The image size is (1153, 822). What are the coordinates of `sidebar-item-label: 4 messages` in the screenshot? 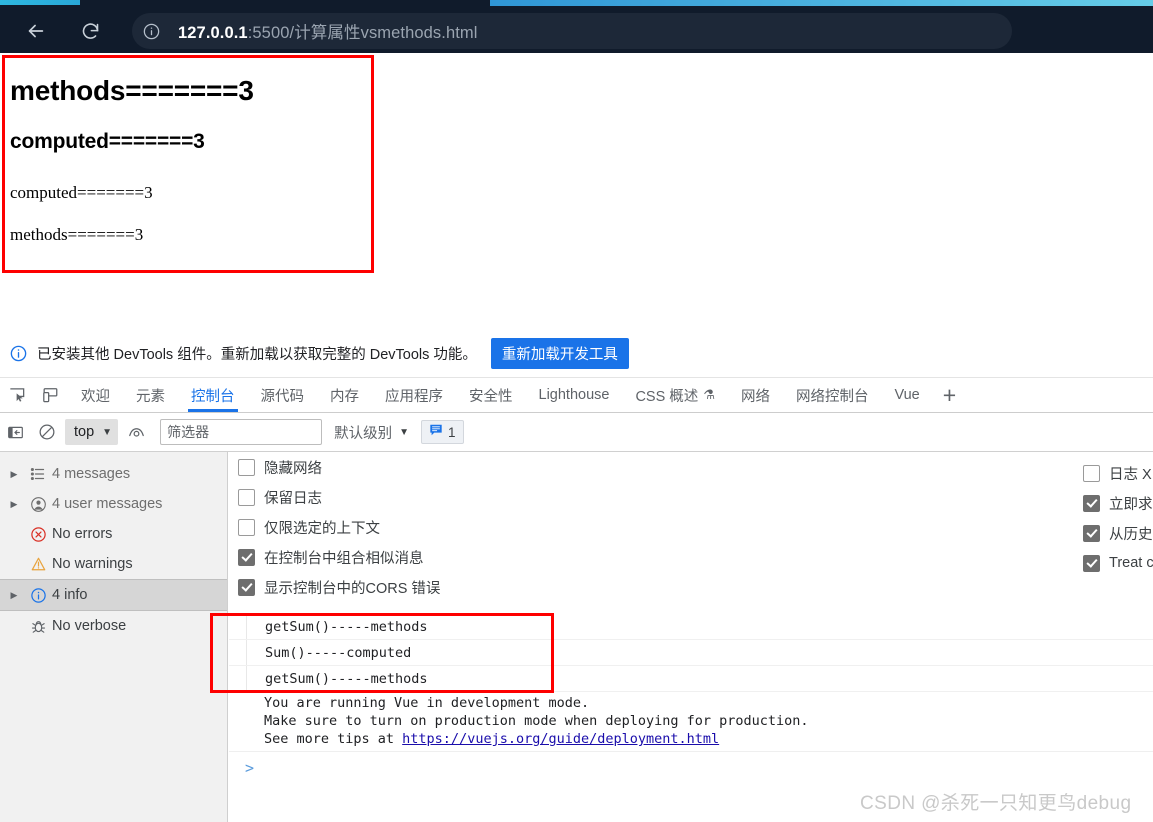 It's located at (91, 474).